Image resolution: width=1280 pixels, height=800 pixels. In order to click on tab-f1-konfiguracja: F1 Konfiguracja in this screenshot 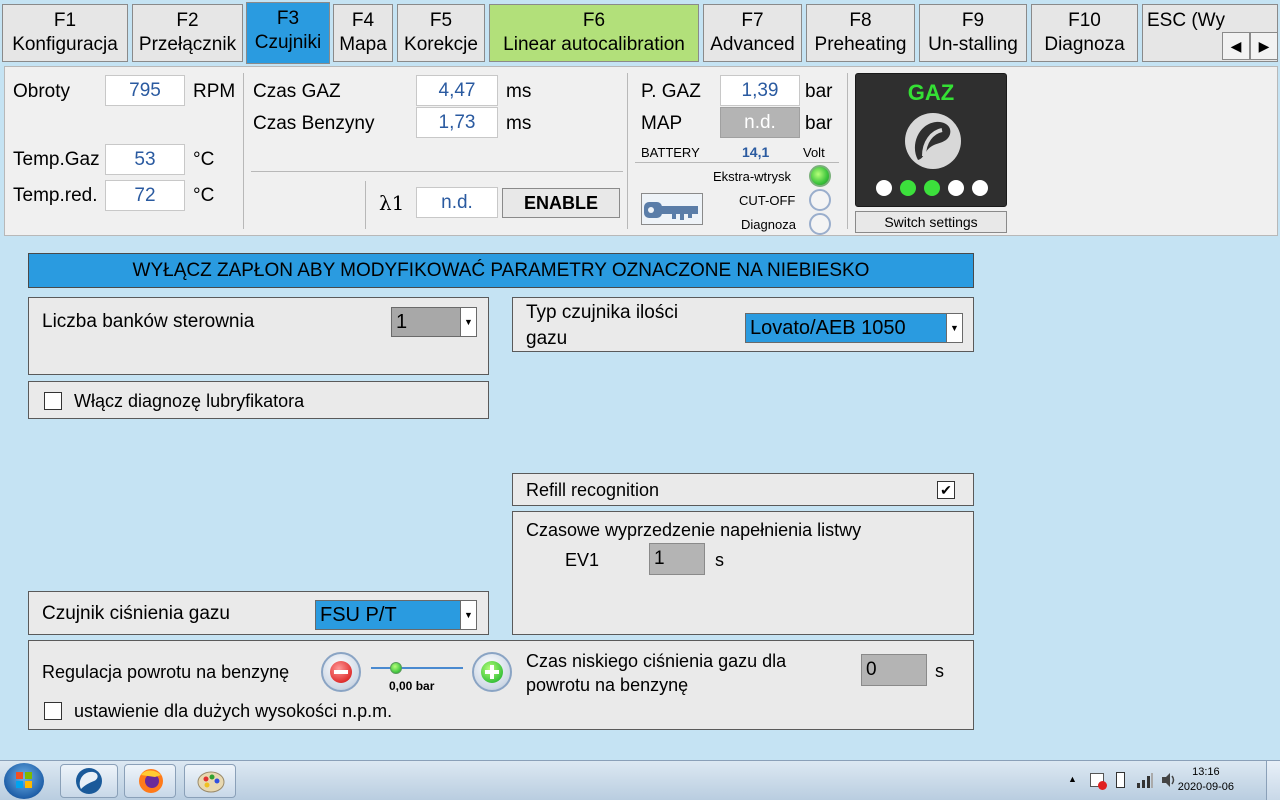, I will do `click(65, 33)`.